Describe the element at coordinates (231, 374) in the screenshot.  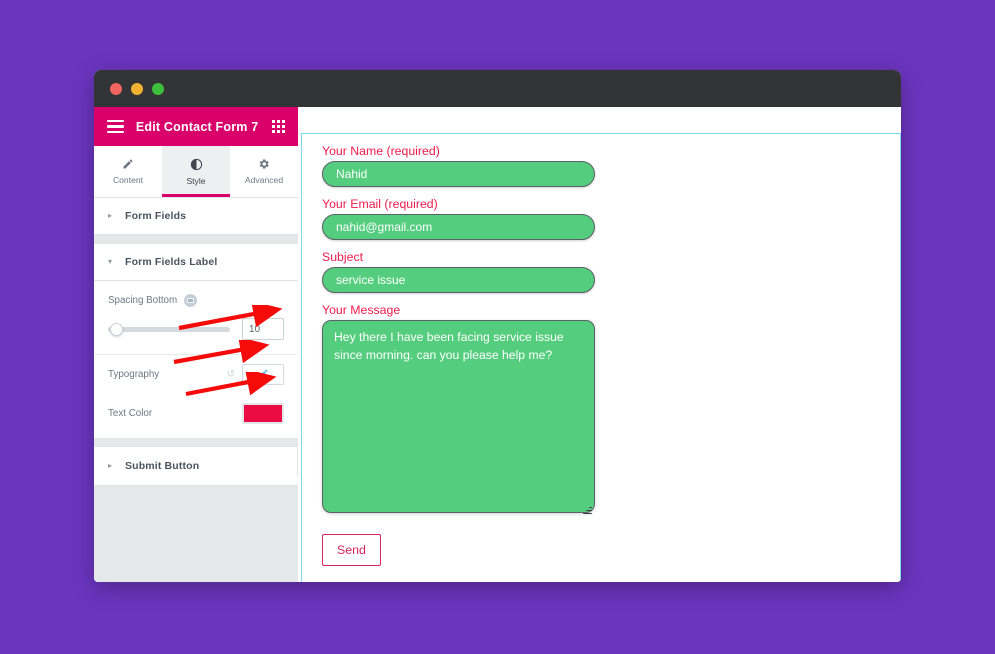
I see `reset-icon: ↺` at that location.